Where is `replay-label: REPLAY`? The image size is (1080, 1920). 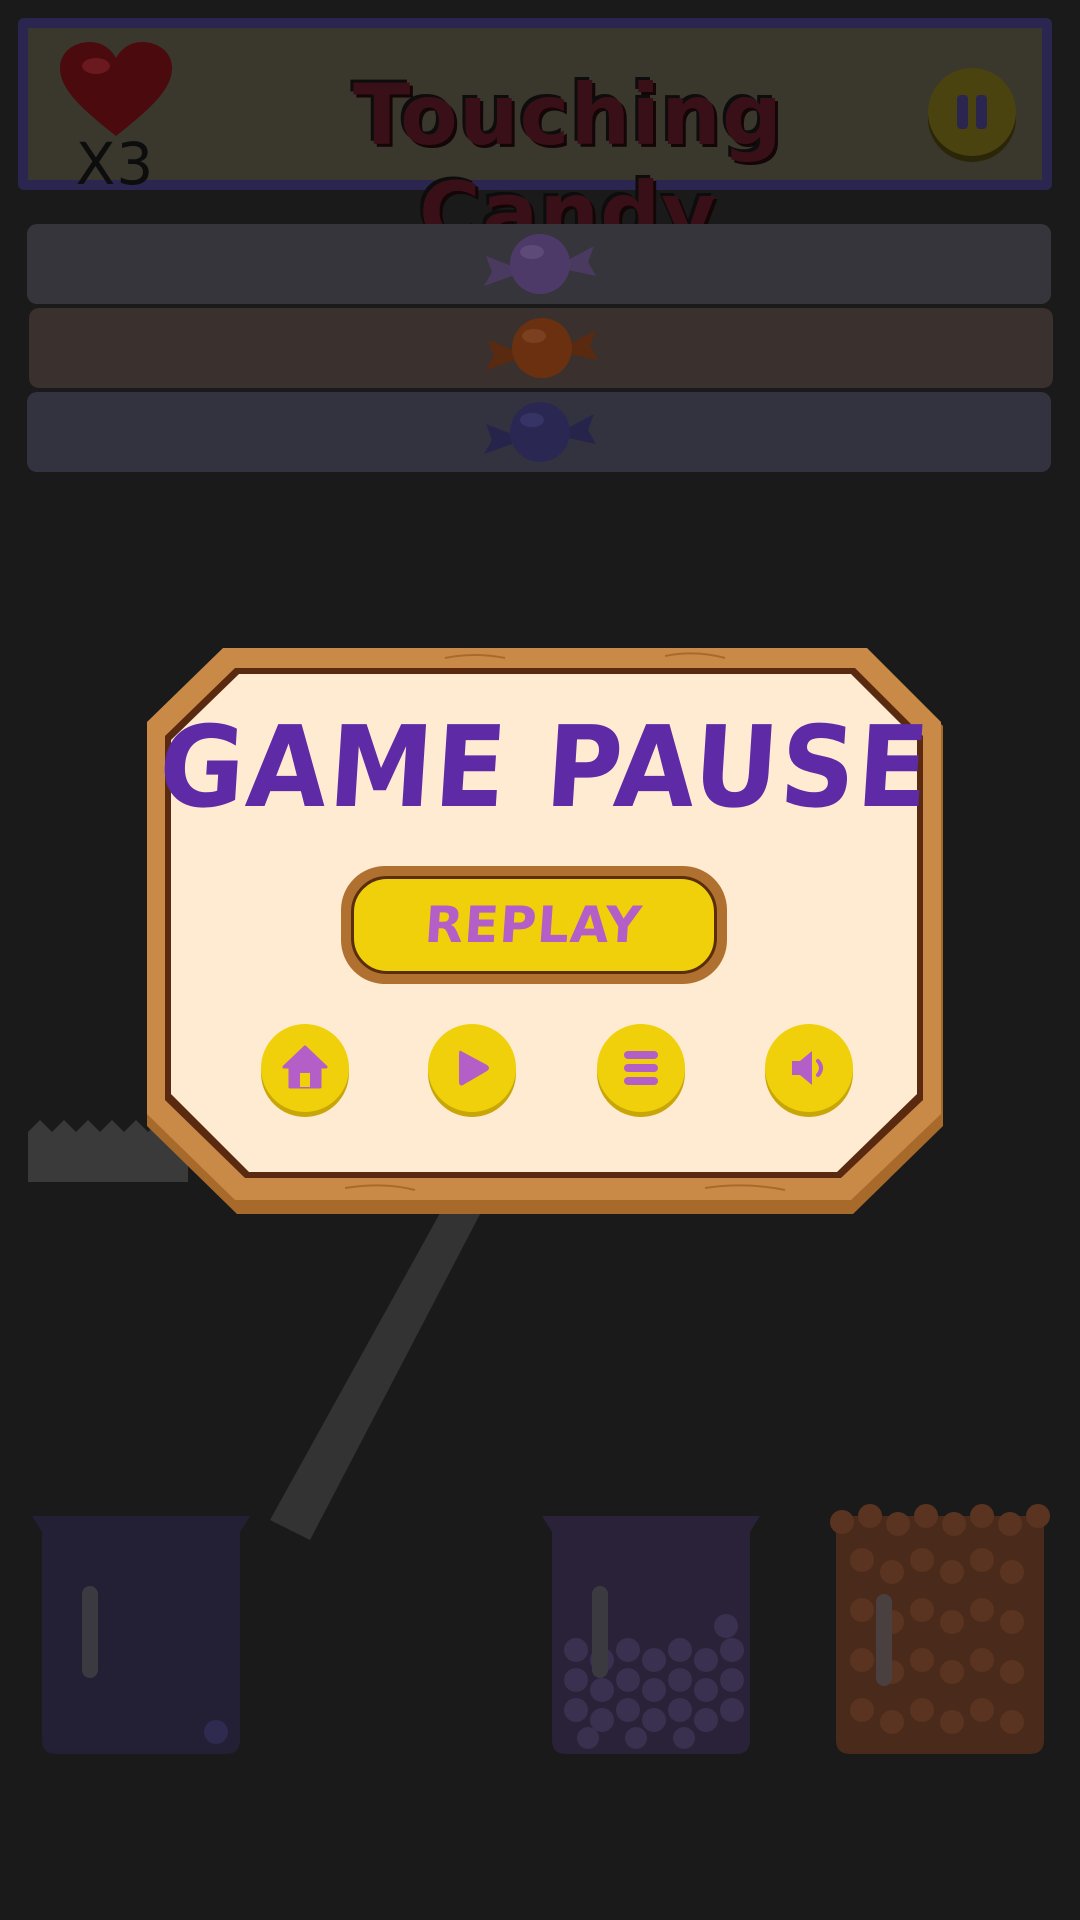
replay-label: REPLAY is located at coordinates (534, 925).